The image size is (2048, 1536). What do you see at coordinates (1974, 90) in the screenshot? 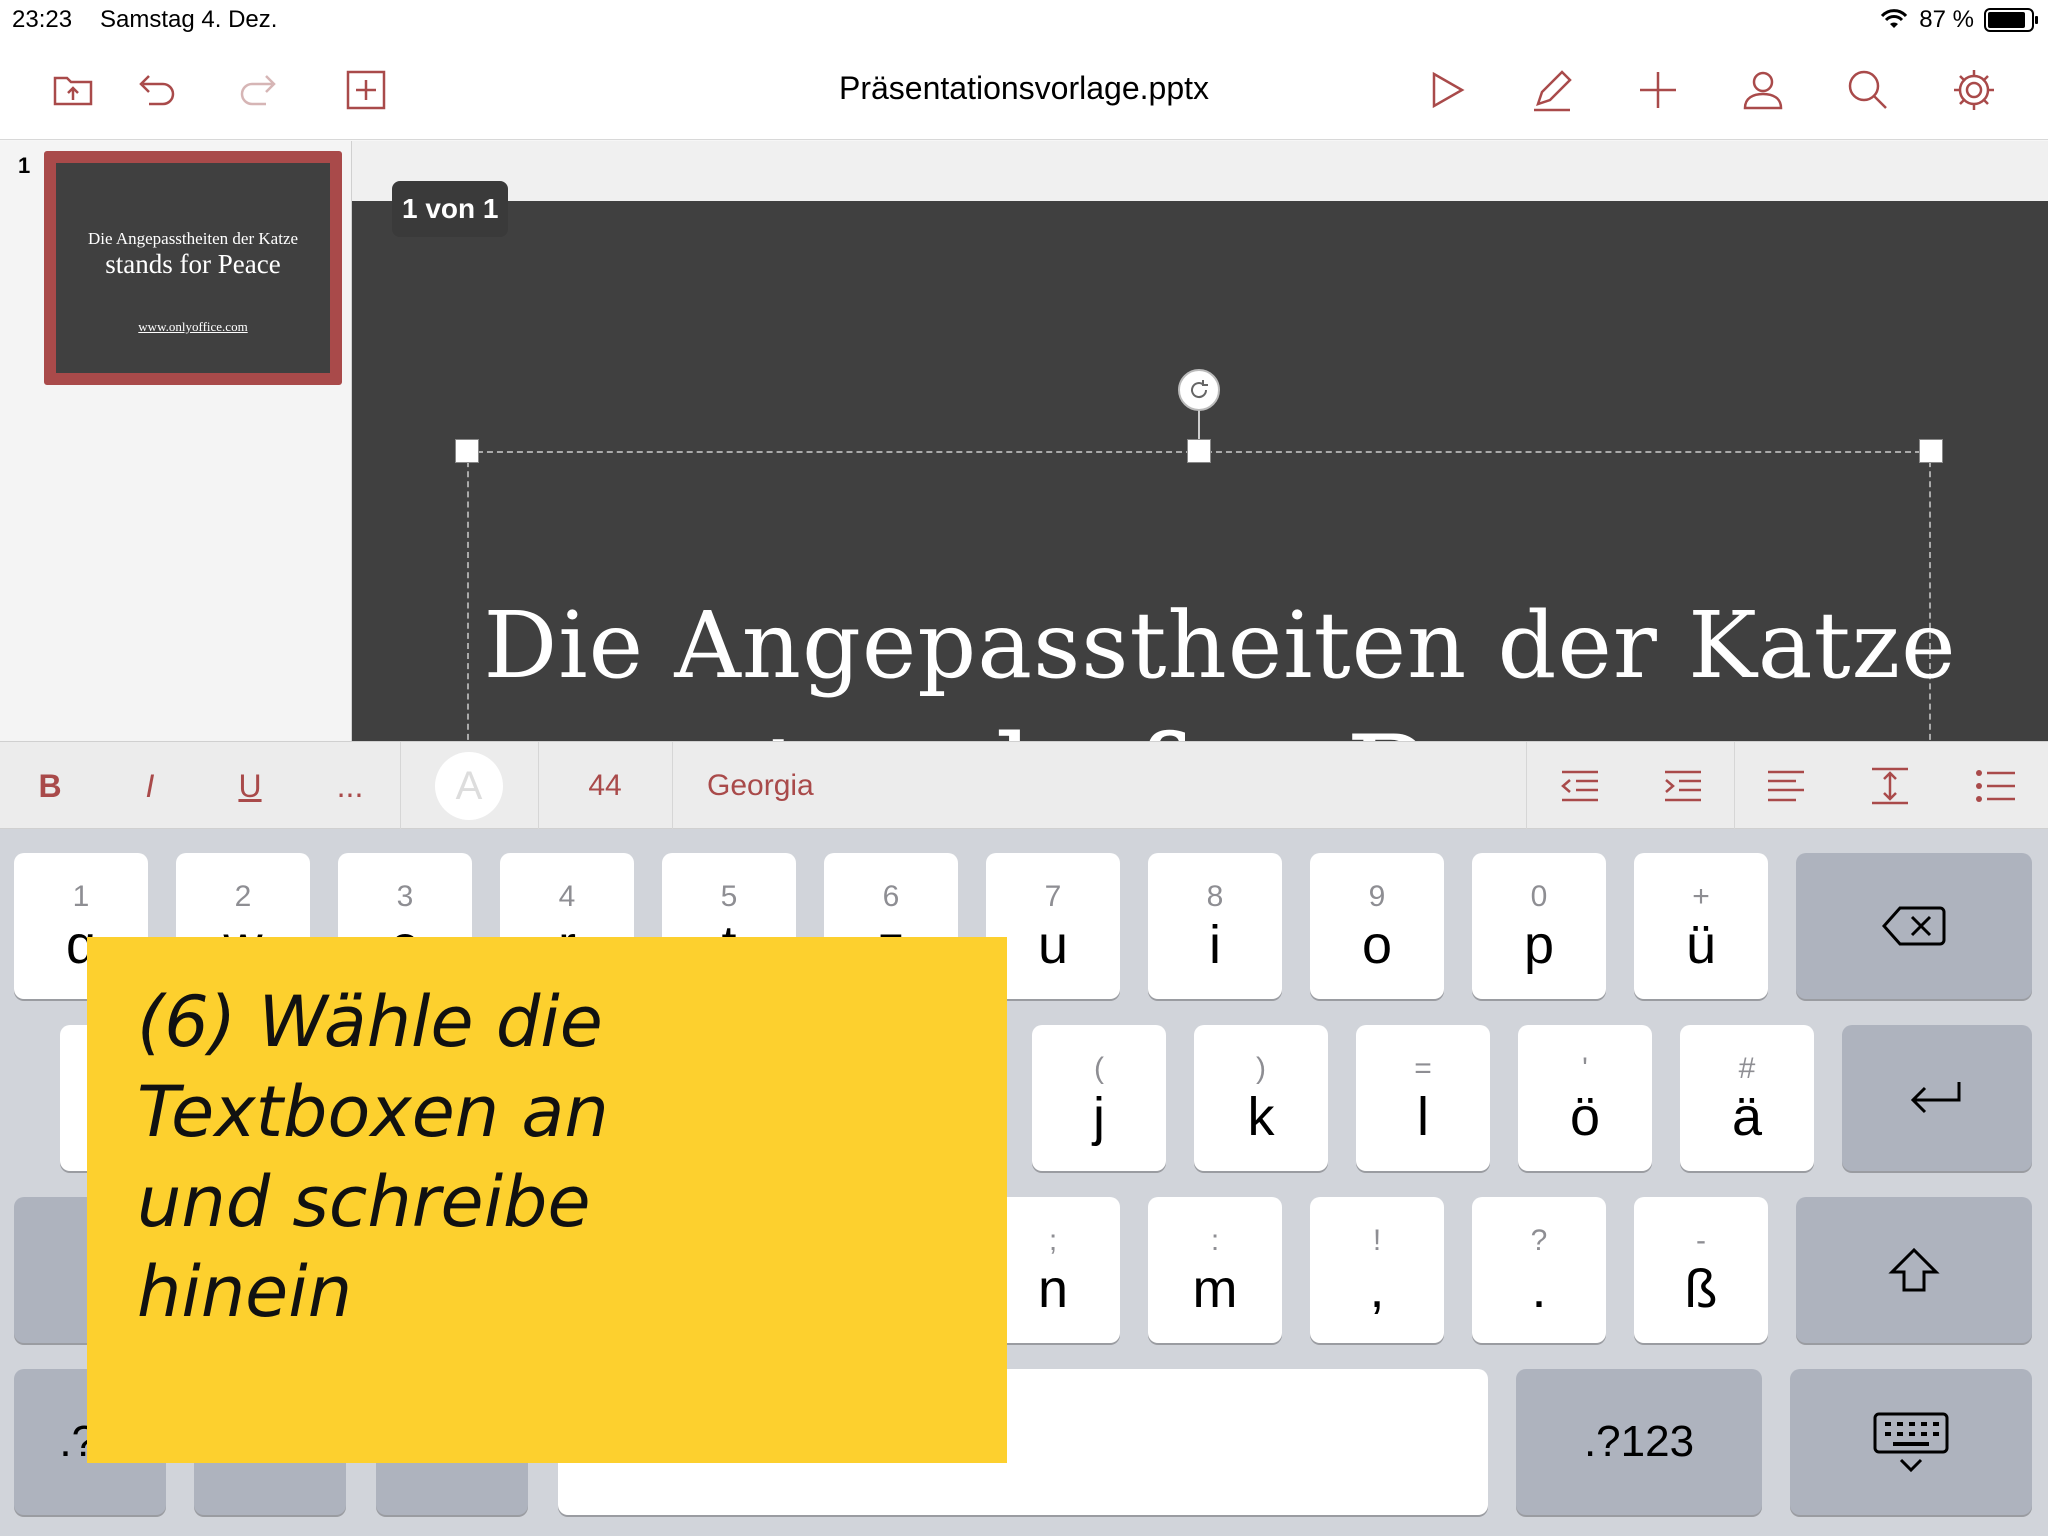
I see `settings-gear-icon` at bounding box center [1974, 90].